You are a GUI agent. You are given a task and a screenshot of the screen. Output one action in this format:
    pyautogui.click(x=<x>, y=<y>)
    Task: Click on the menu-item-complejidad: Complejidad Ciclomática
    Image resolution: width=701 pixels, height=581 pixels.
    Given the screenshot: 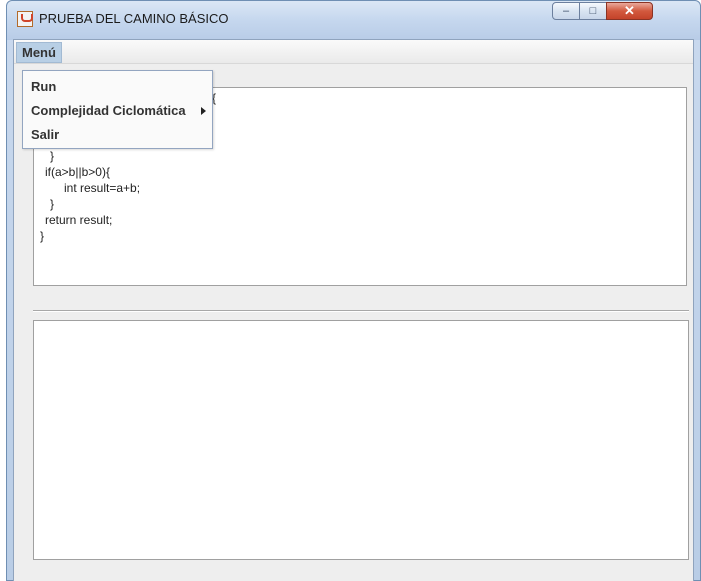 What is the action you would take?
    pyautogui.click(x=108, y=110)
    